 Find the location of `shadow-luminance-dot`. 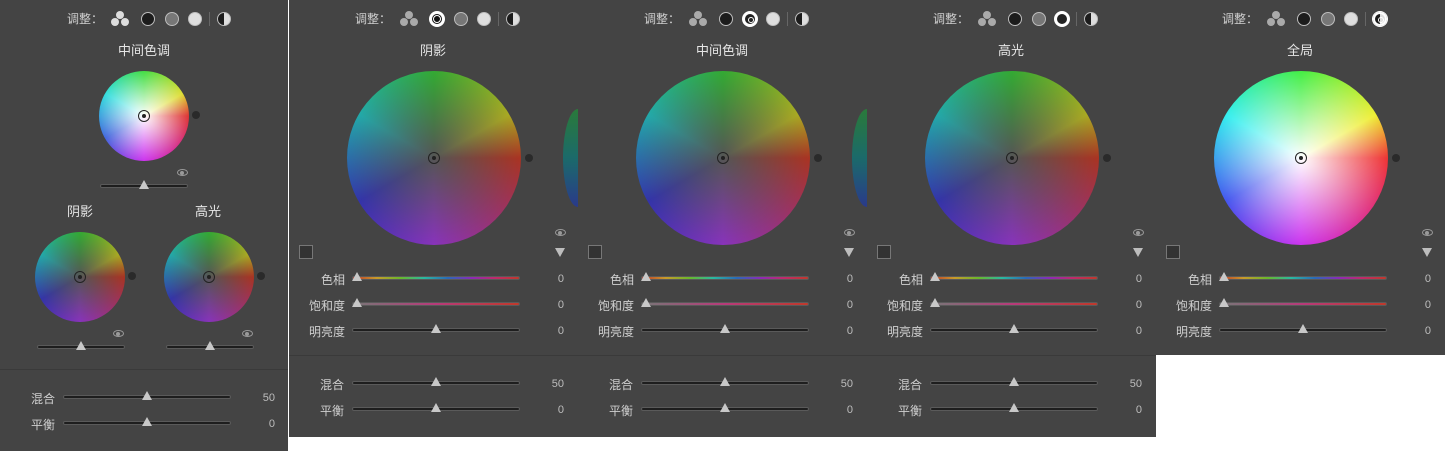

shadow-luminance-dot is located at coordinates (132, 276).